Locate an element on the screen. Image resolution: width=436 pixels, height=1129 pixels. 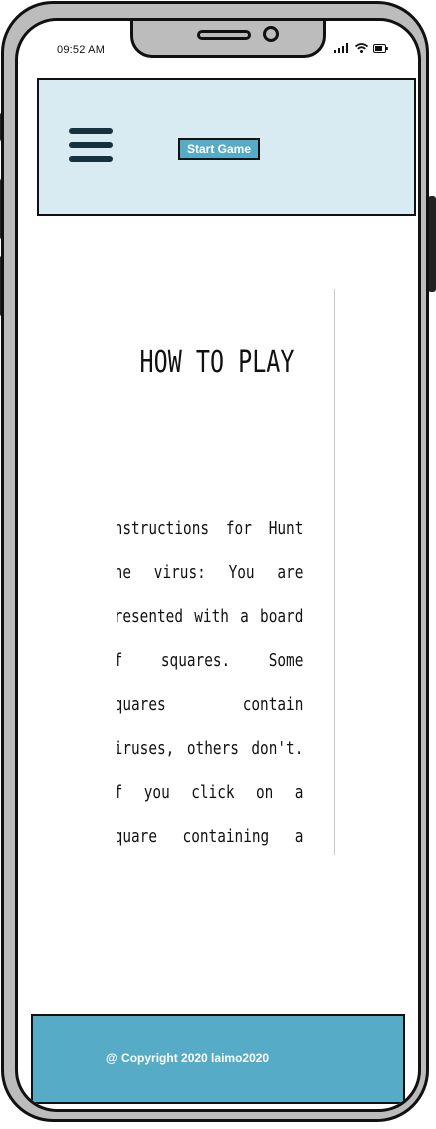
phone-power-button is located at coordinates (432, 244).